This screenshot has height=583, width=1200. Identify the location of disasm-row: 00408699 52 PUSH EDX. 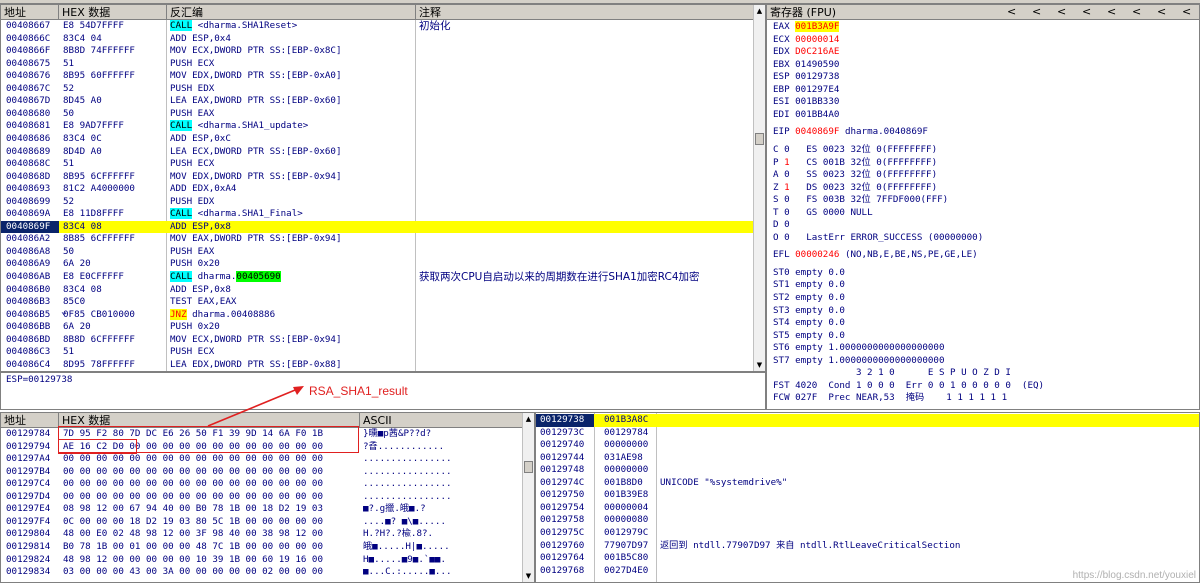
(378, 202).